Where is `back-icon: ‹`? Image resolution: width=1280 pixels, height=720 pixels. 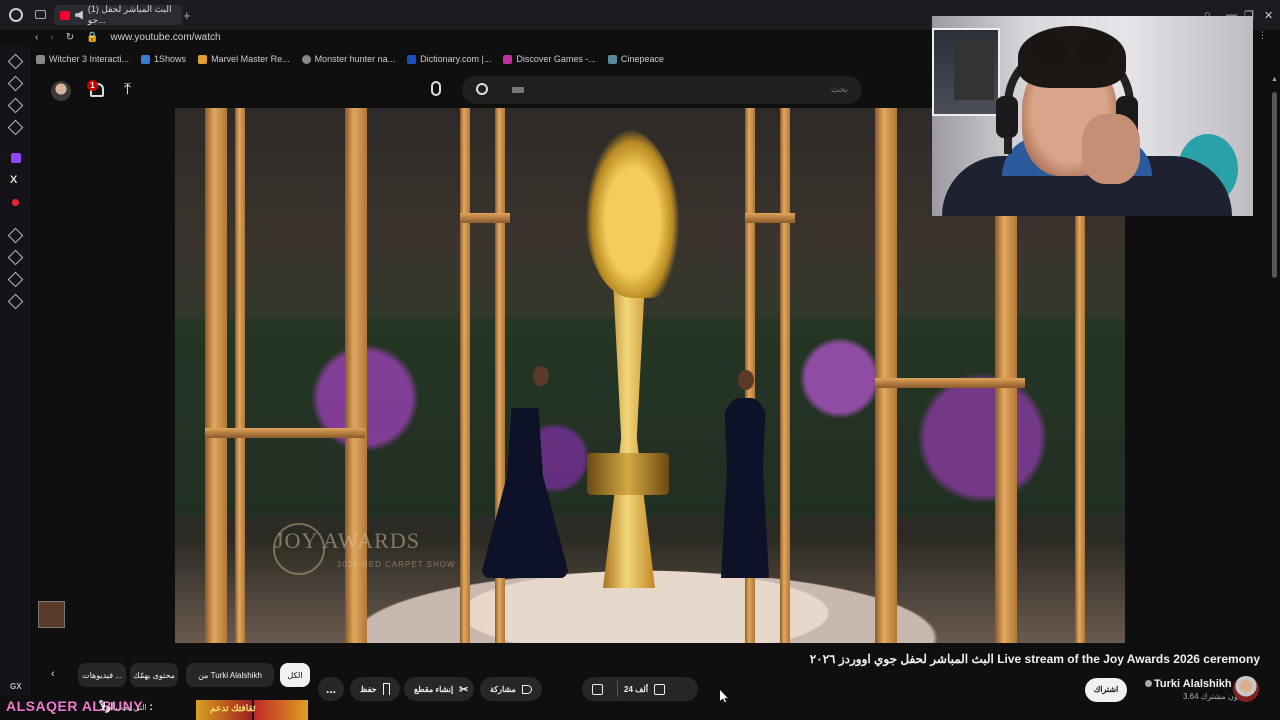 back-icon: ‹ is located at coordinates (36, 37).